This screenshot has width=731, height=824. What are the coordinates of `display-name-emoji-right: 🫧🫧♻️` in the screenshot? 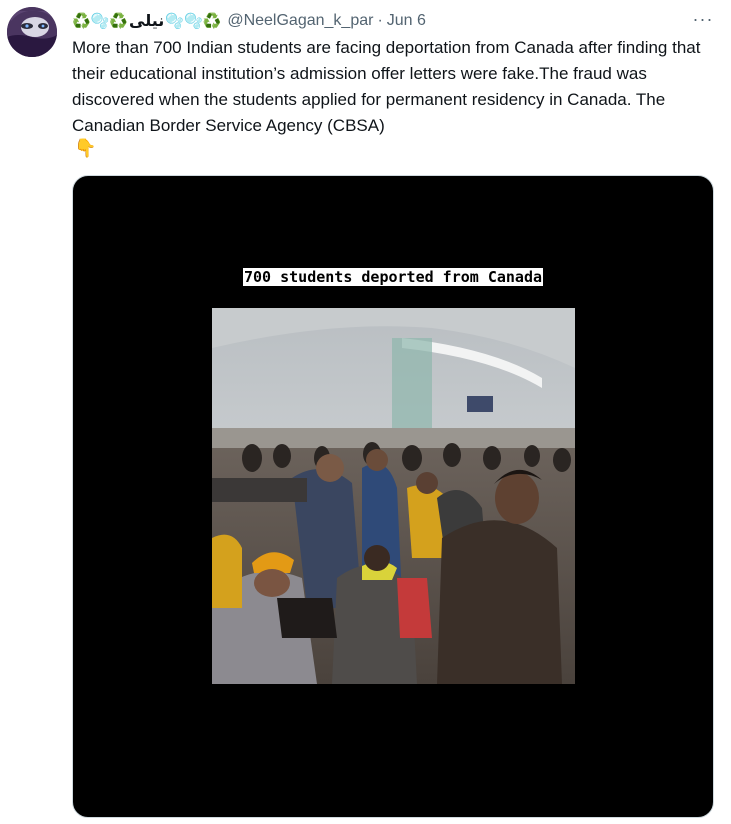 It's located at (193, 21).